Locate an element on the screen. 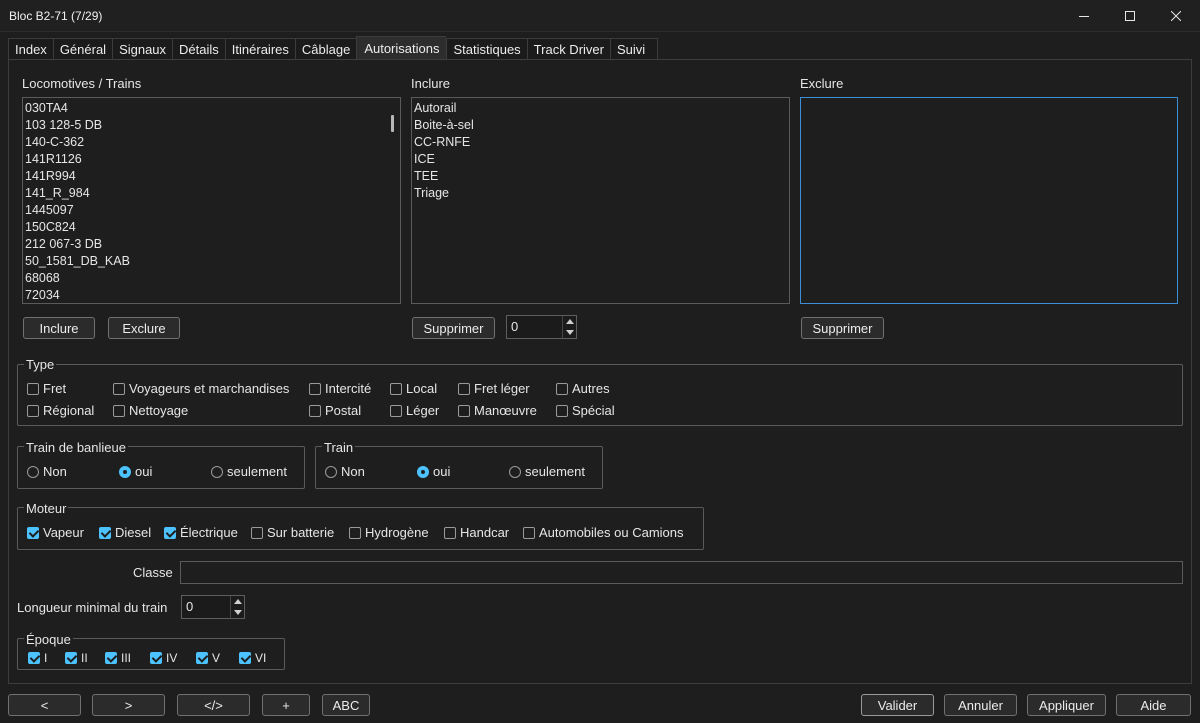  code-button: </> is located at coordinates (213, 705).